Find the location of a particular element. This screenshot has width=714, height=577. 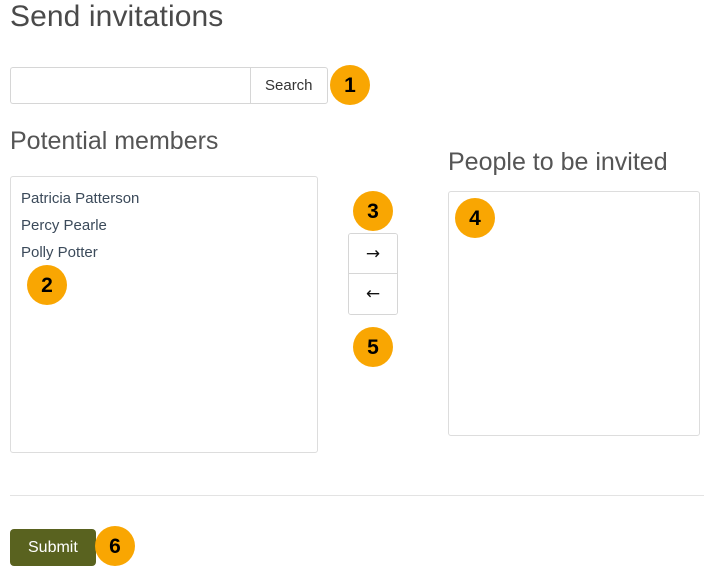

list-item: Polly Potter is located at coordinates (164, 252).